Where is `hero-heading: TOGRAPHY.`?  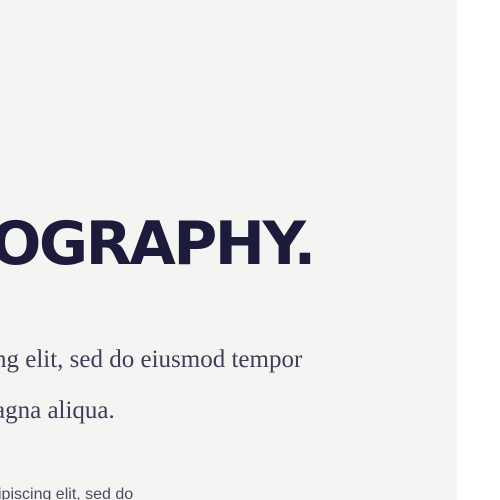 hero-heading: TOGRAPHY. is located at coordinates (158, 244).